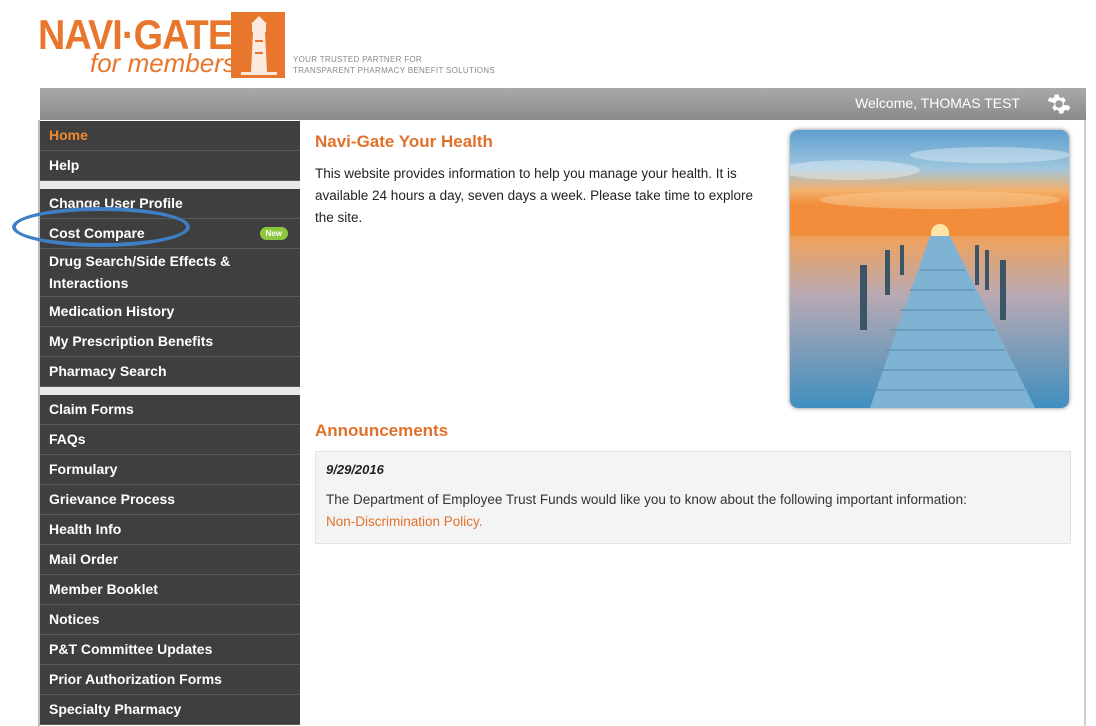 The width and height of the screenshot is (1096, 726). I want to click on sidebar-item-formulary: Formulary, so click(170, 470).